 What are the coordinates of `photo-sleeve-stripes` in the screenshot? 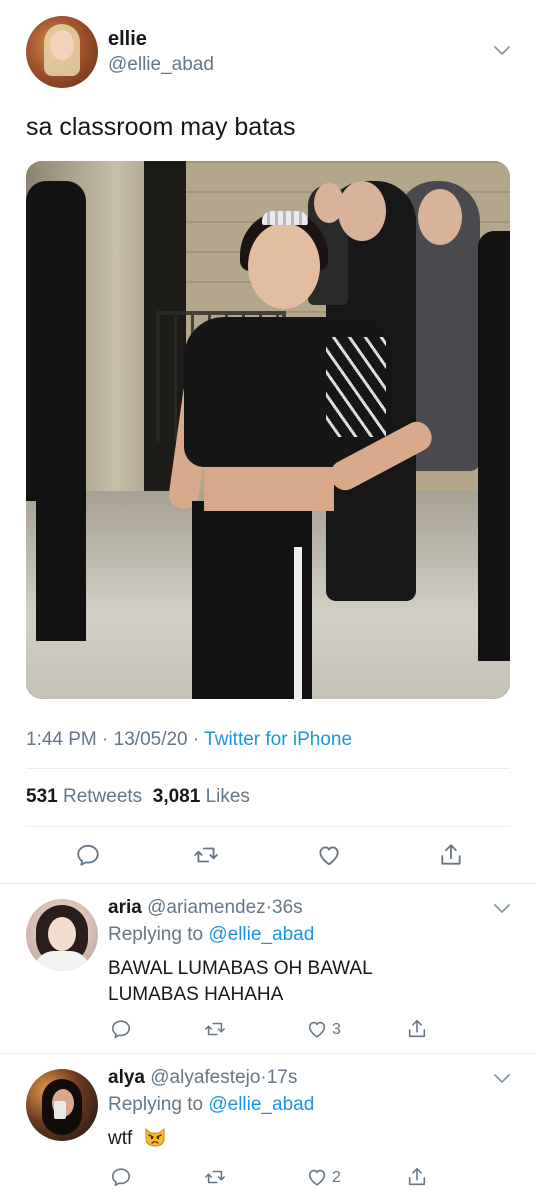 It's located at (356, 387).